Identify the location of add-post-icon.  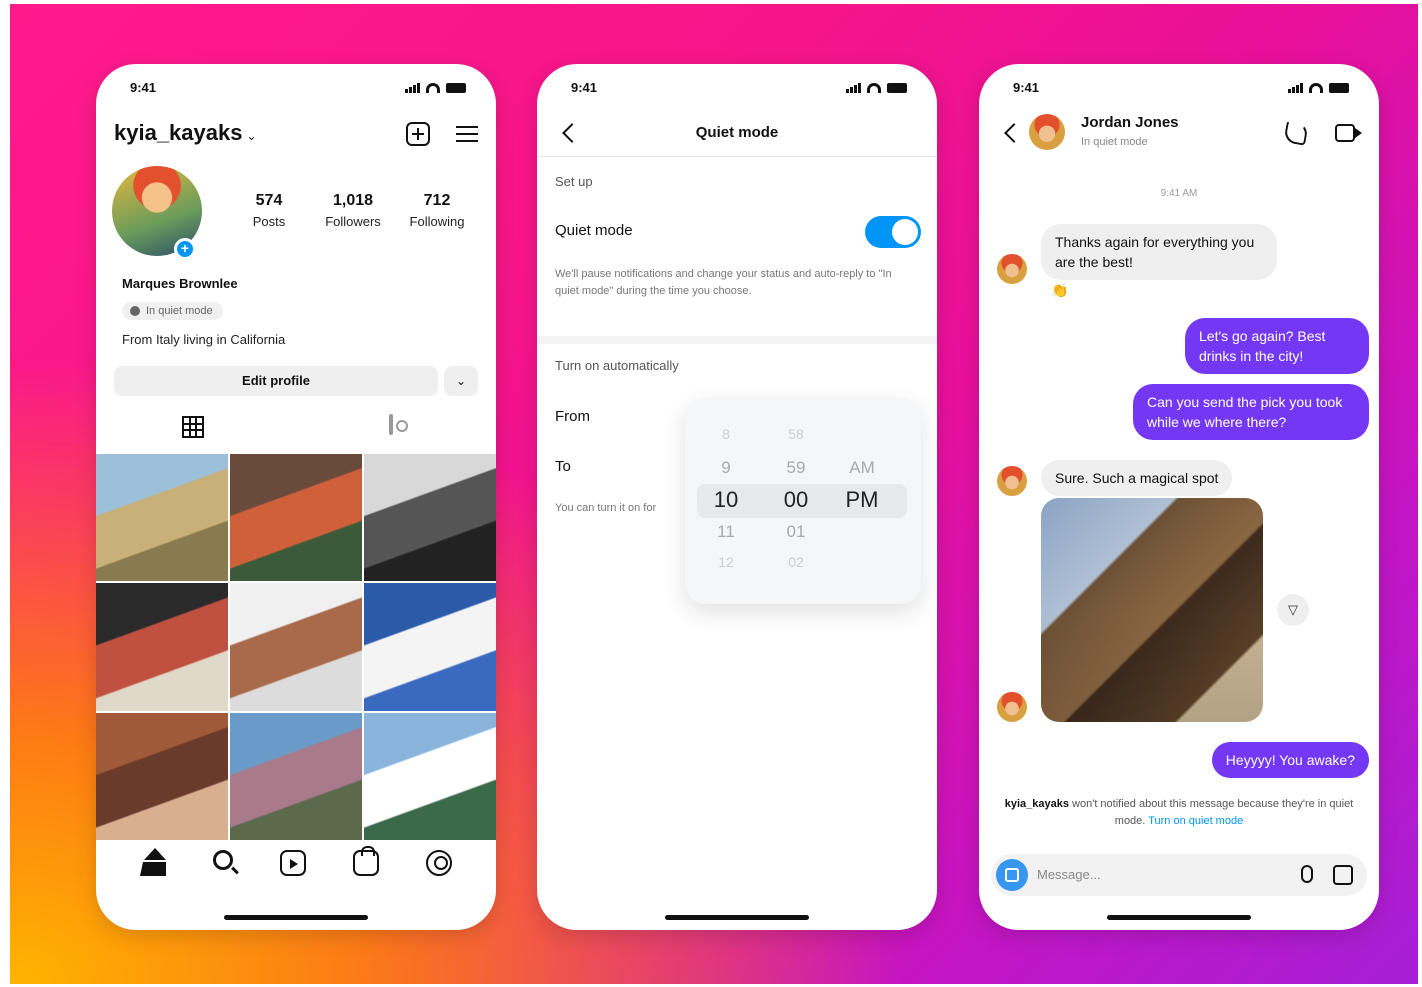
(418, 134).